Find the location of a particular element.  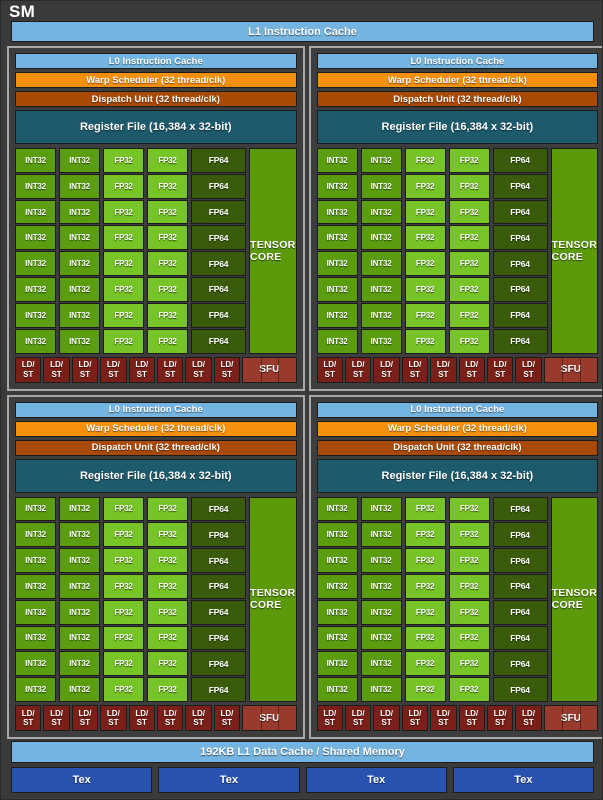

l0-instruction-cache: L0 Instruction Cache is located at coordinates (457, 61).